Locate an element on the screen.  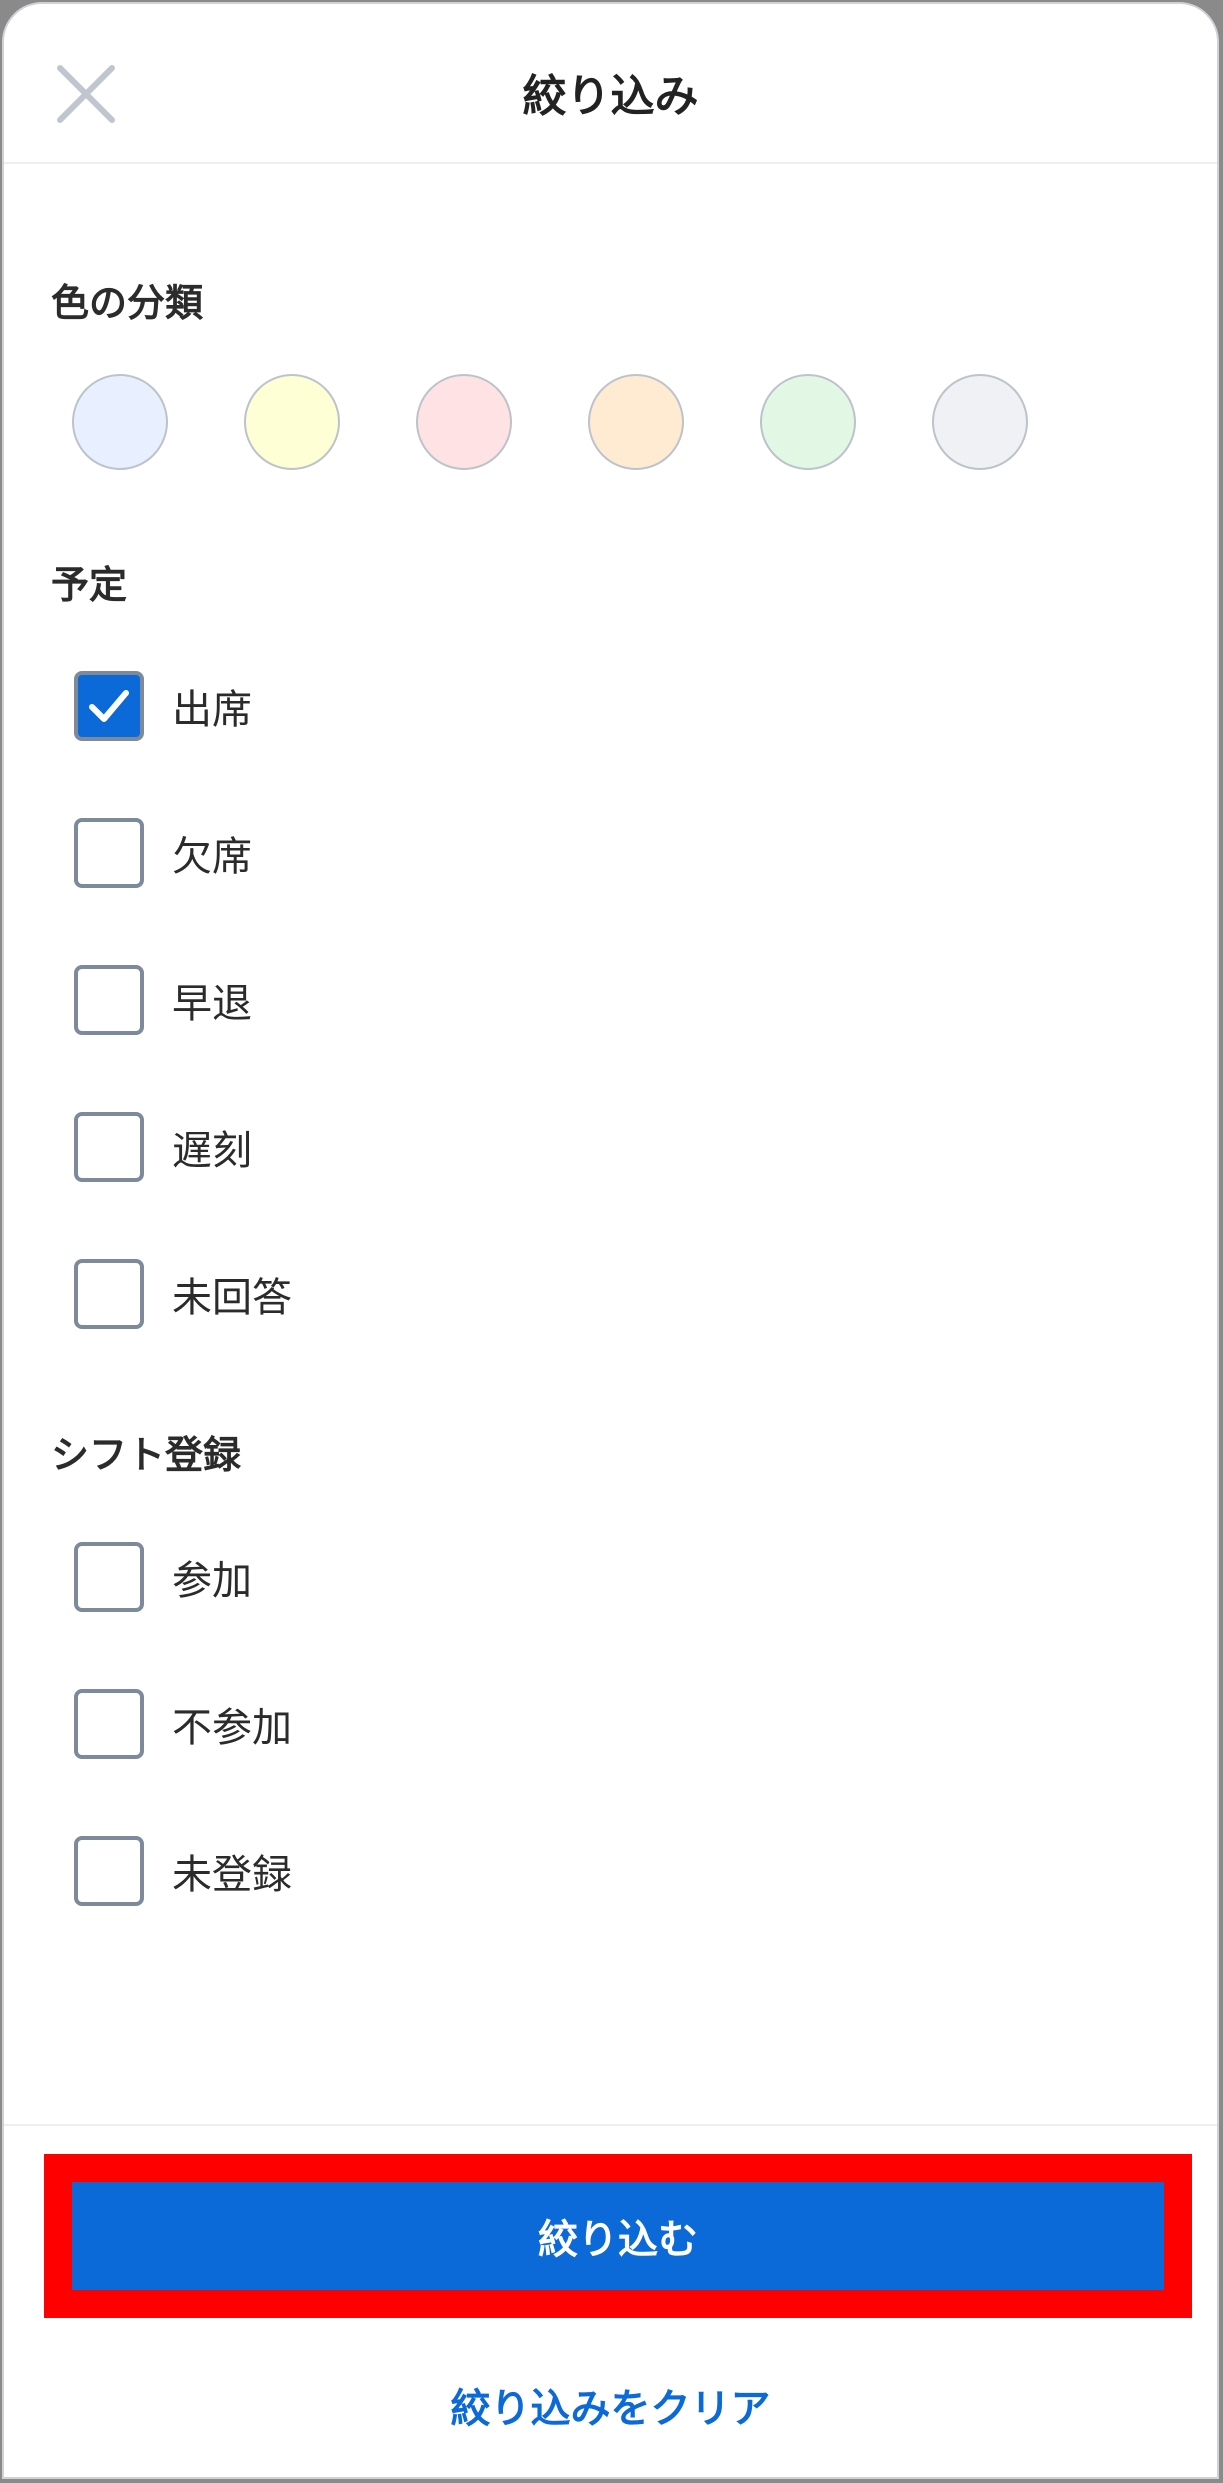
checkbox-label: 遅刻 is located at coordinates (212, 1151).